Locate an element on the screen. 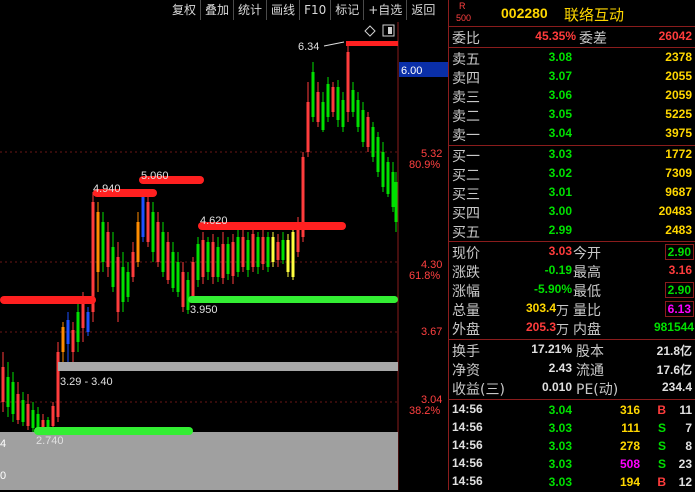 The image size is (695, 492). eps-value: 0.010 is located at coordinates (556, 387).